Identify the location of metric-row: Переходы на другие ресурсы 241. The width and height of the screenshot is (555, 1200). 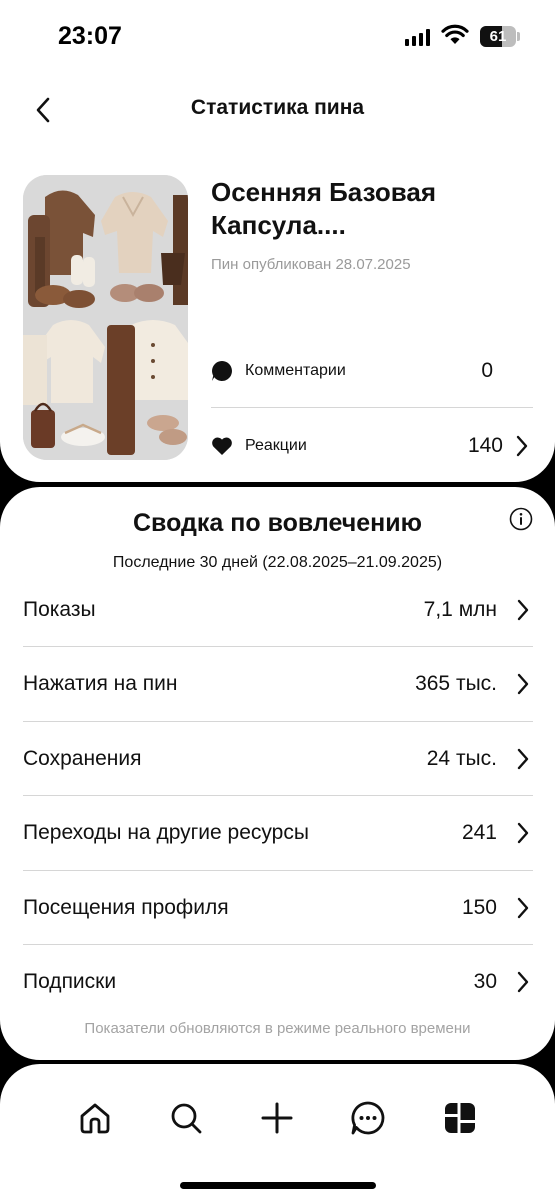
(278, 833).